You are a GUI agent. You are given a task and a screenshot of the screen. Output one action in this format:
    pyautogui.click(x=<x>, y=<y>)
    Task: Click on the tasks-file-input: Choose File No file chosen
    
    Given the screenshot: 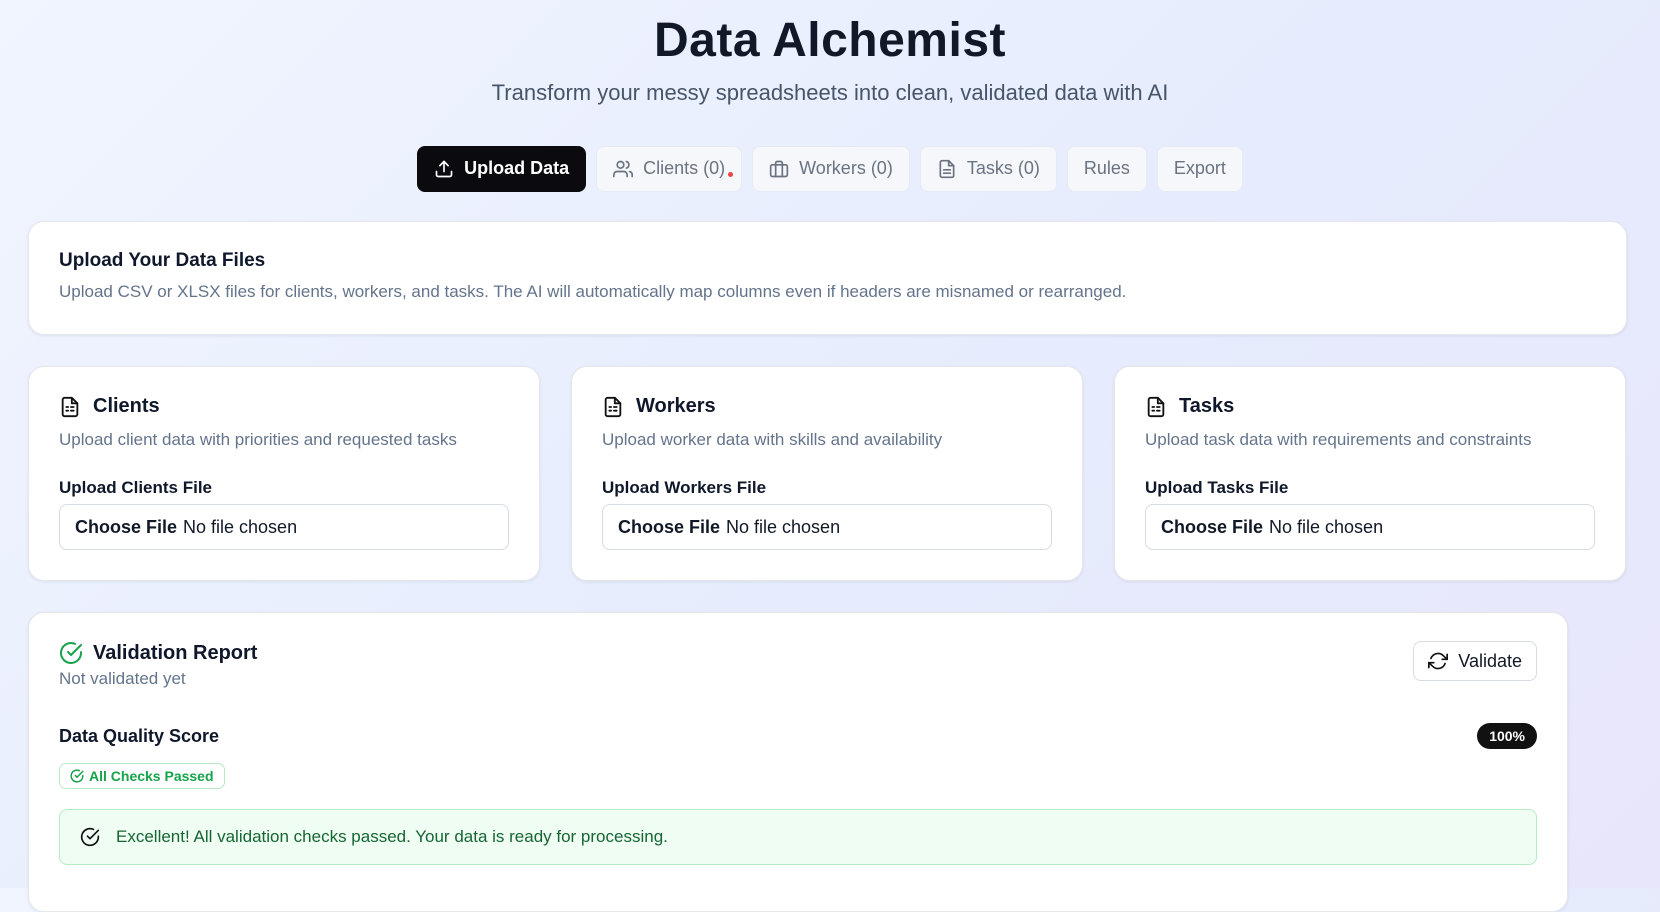 What is the action you would take?
    pyautogui.click(x=1370, y=527)
    